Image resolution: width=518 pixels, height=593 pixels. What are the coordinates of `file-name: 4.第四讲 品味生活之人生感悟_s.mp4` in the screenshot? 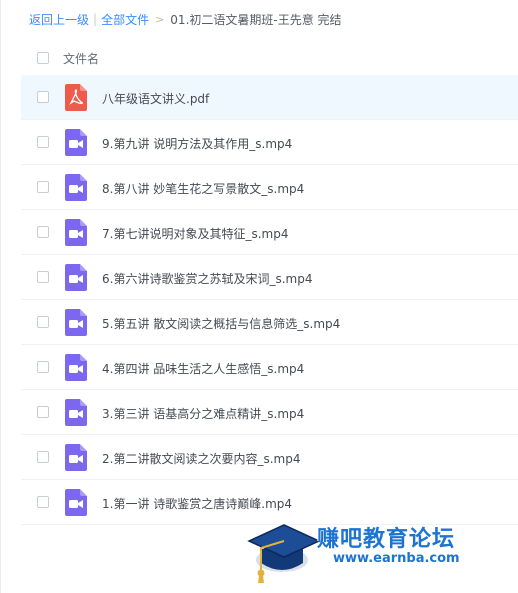 It's located at (203, 368).